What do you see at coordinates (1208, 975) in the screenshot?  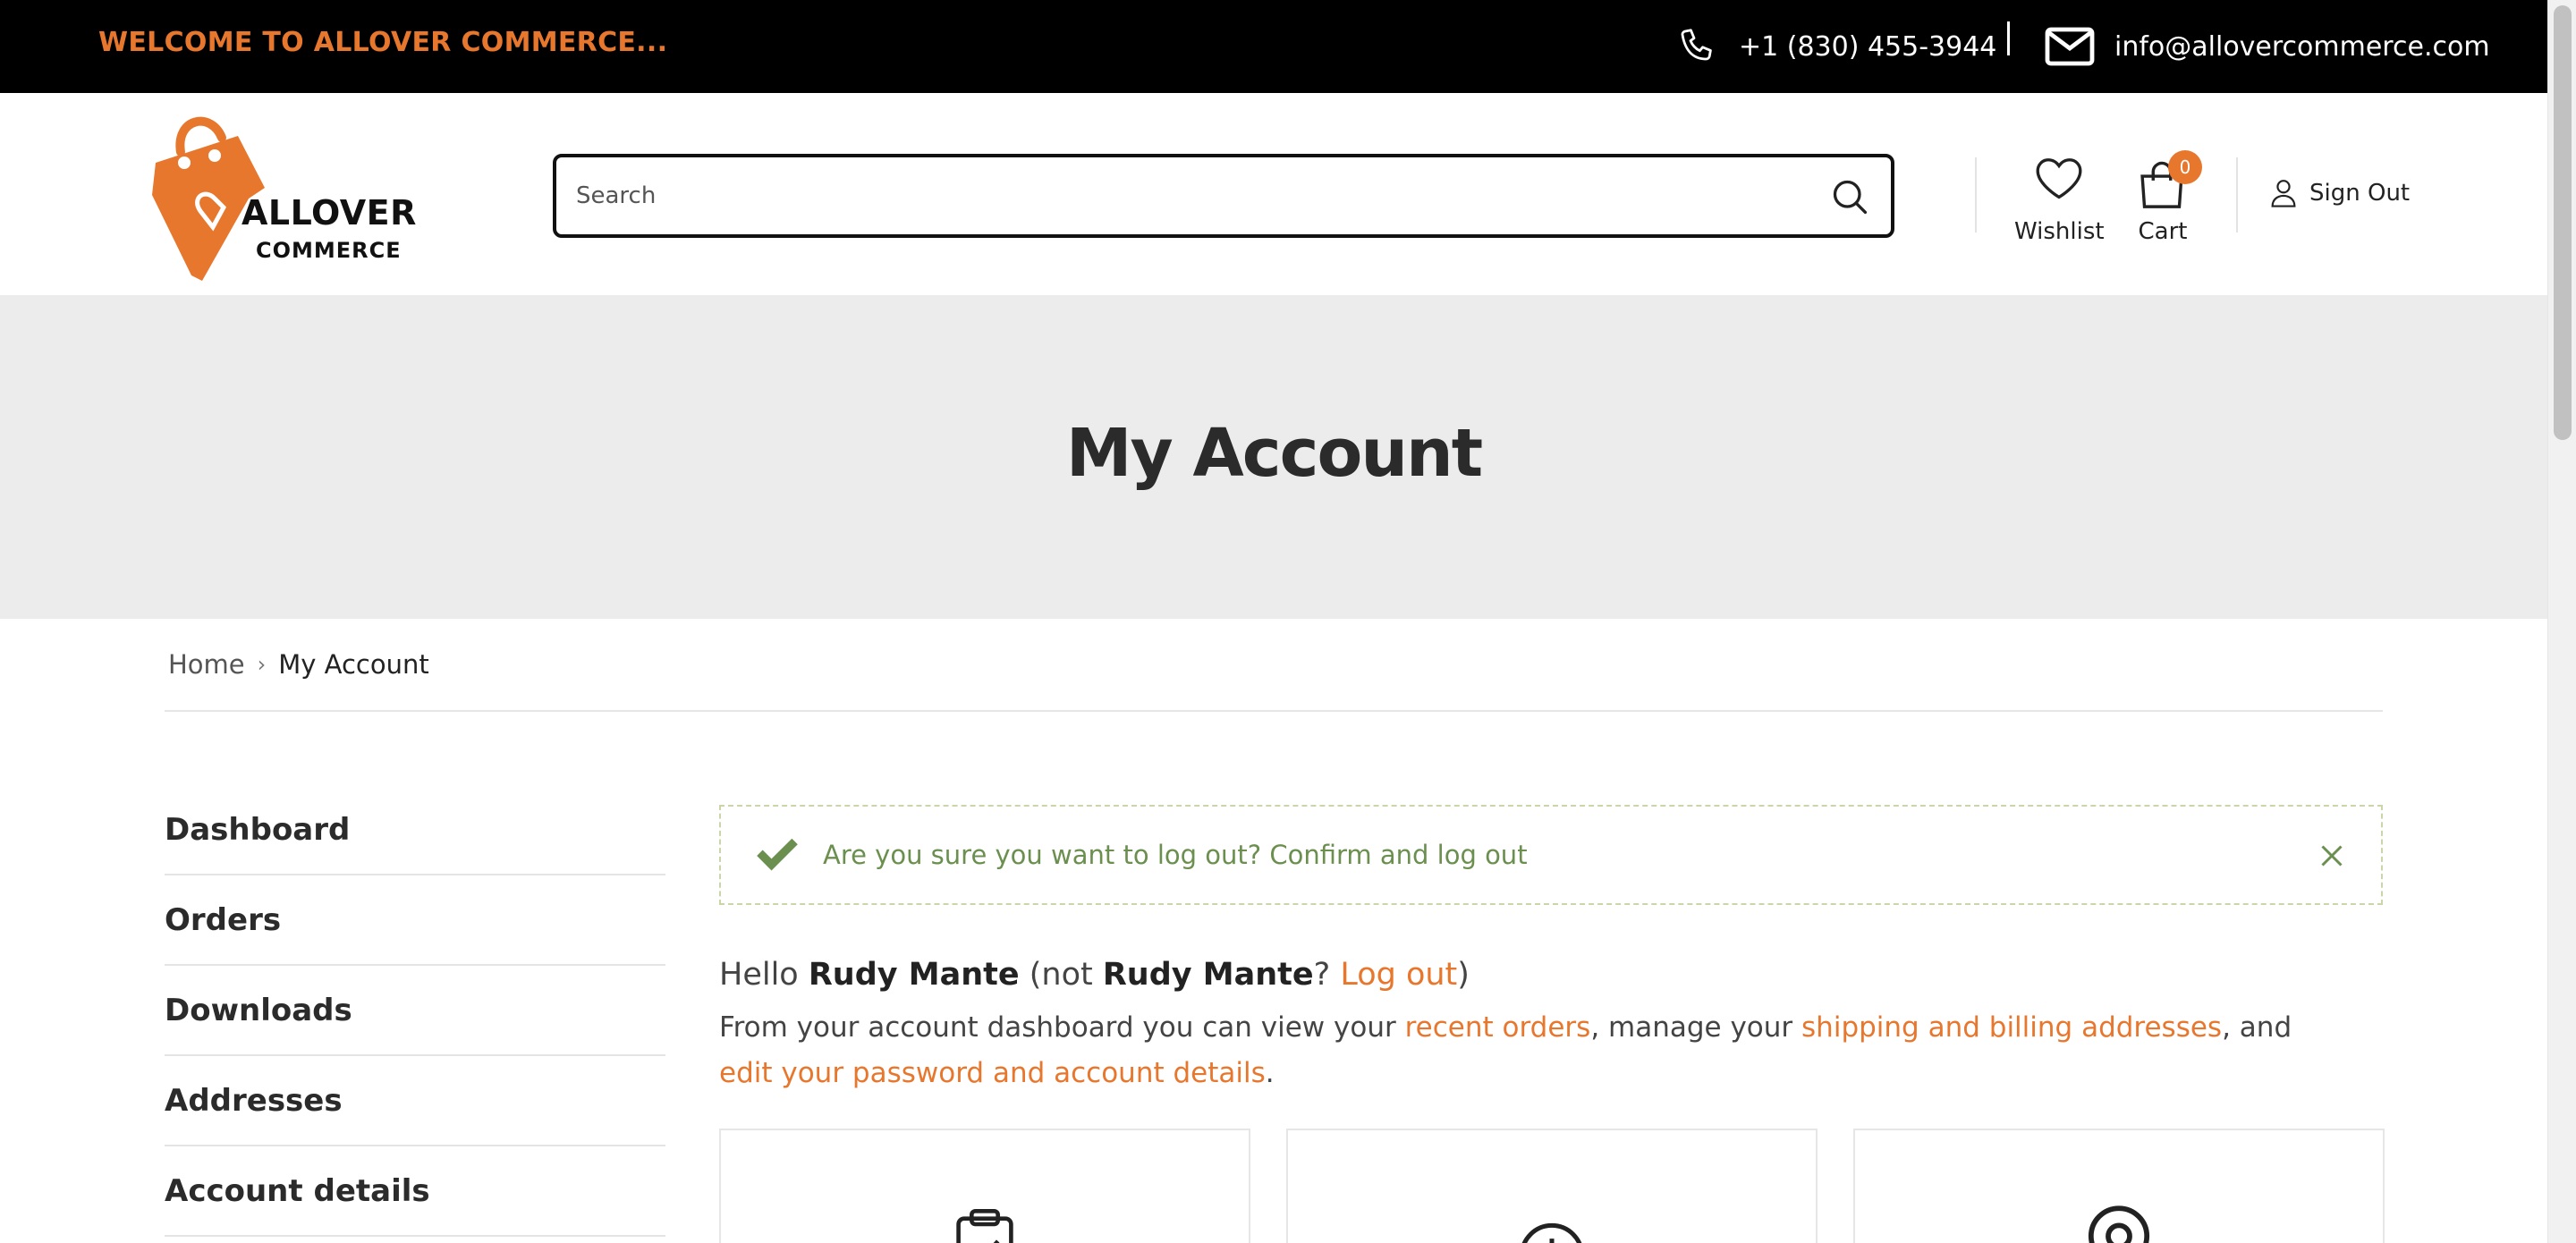 I see `user-name-alt: Rudy Mante` at bounding box center [1208, 975].